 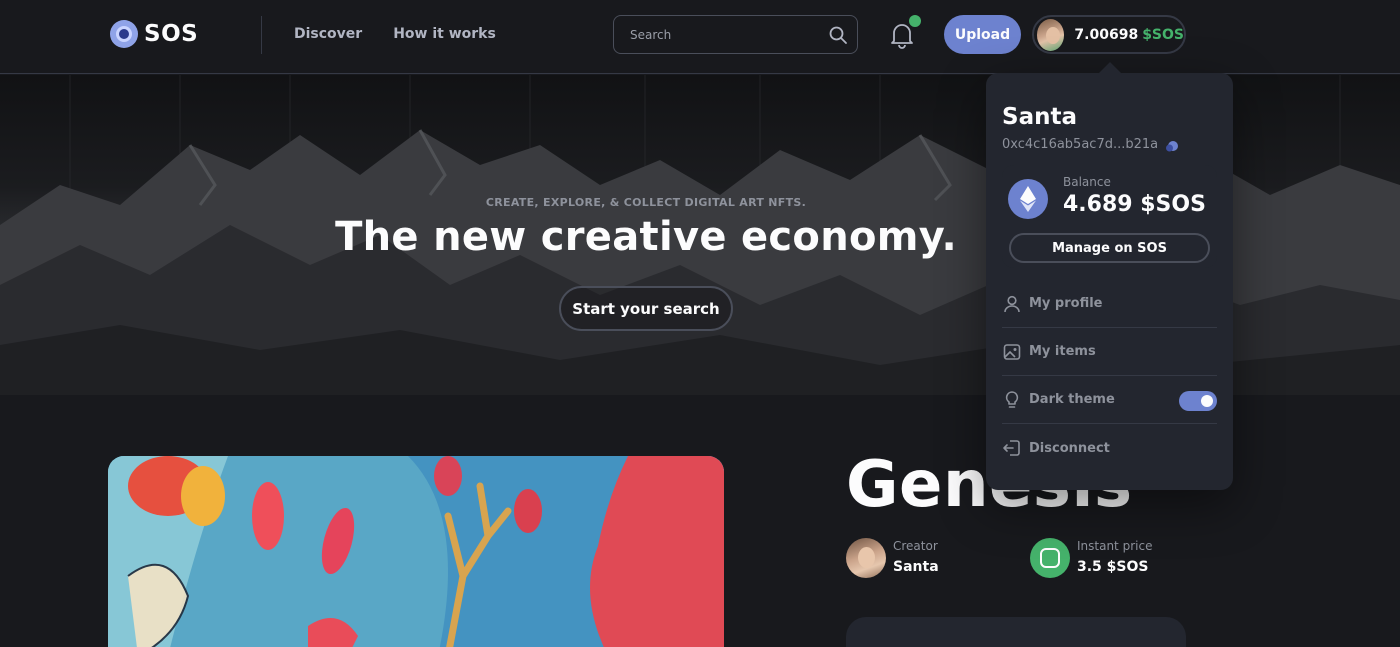 What do you see at coordinates (892, 558) in the screenshot?
I see `creator-info: Creator Santa` at bounding box center [892, 558].